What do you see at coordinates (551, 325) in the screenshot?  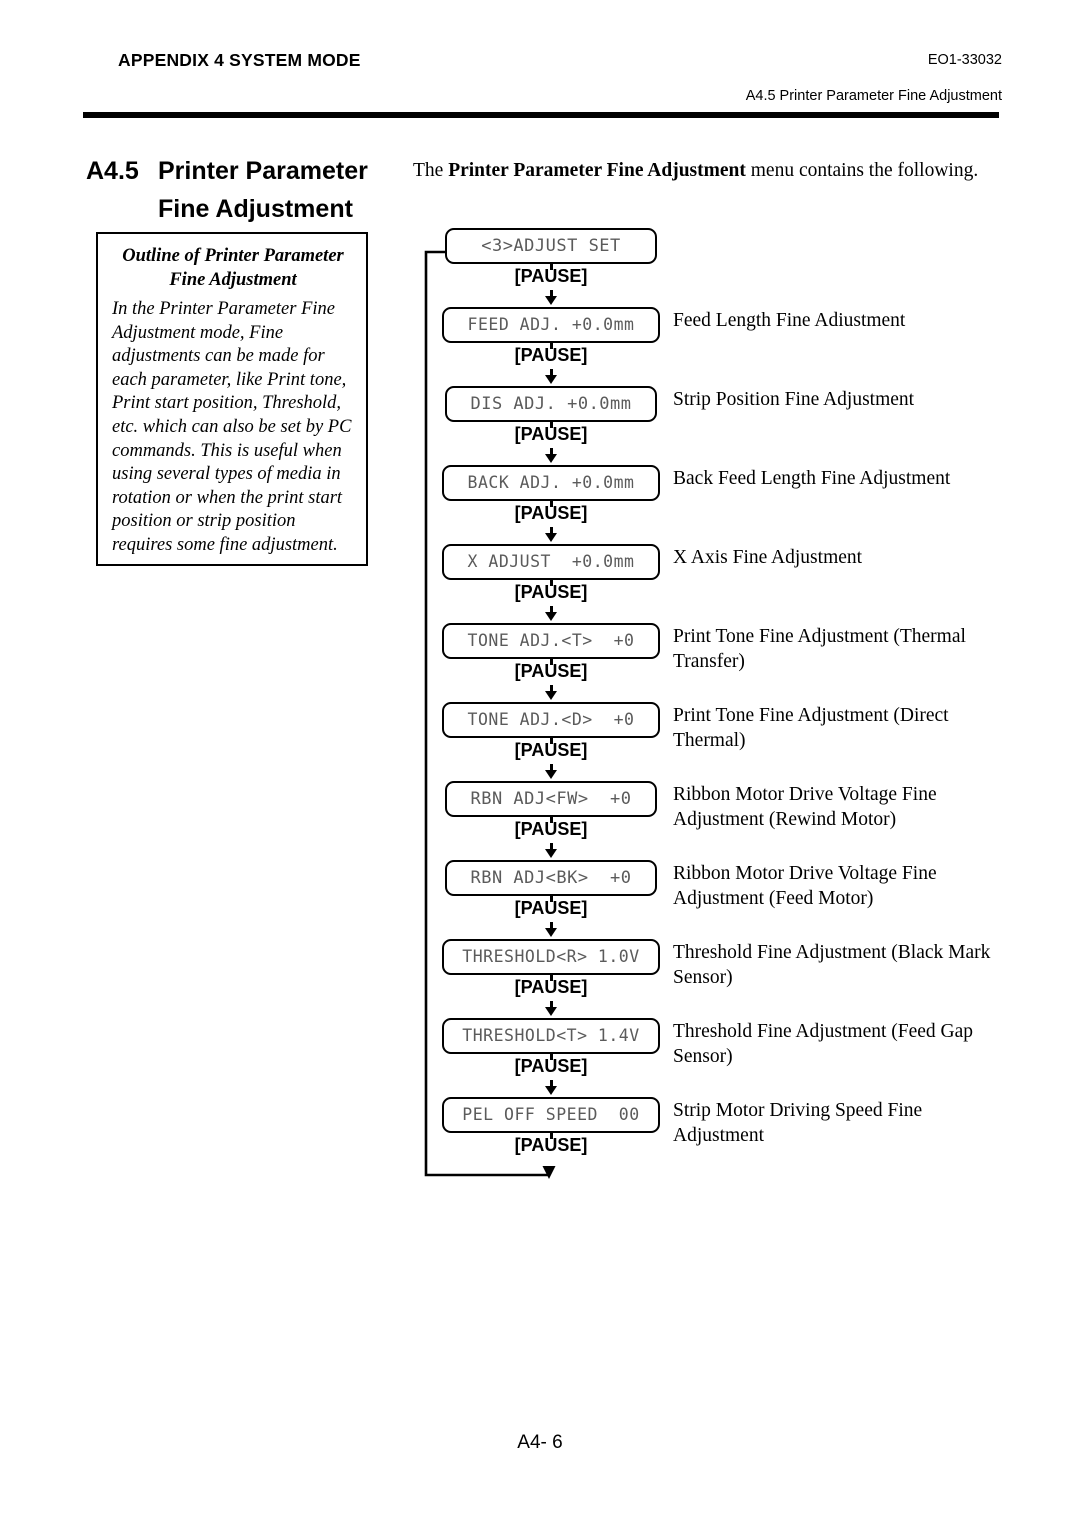 I see `lcd-display-box: FEED ADJ. +0.0mm` at bounding box center [551, 325].